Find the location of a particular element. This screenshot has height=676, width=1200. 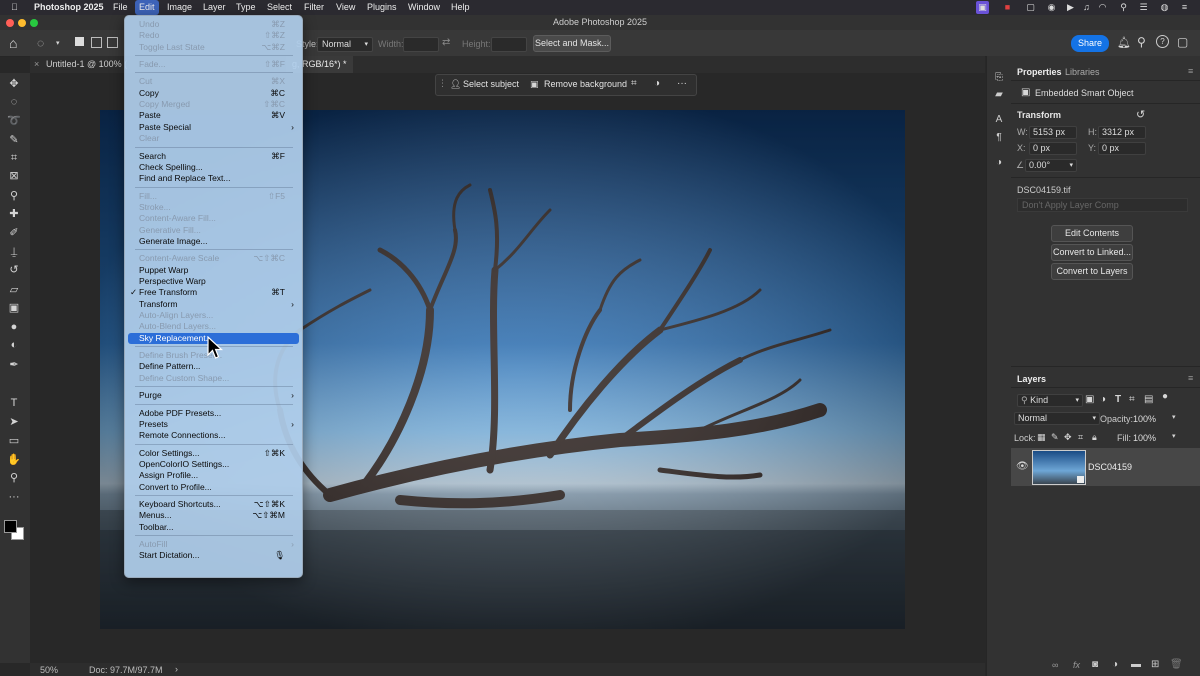

layers-heading: Layers is located at coordinates (1031, 379).